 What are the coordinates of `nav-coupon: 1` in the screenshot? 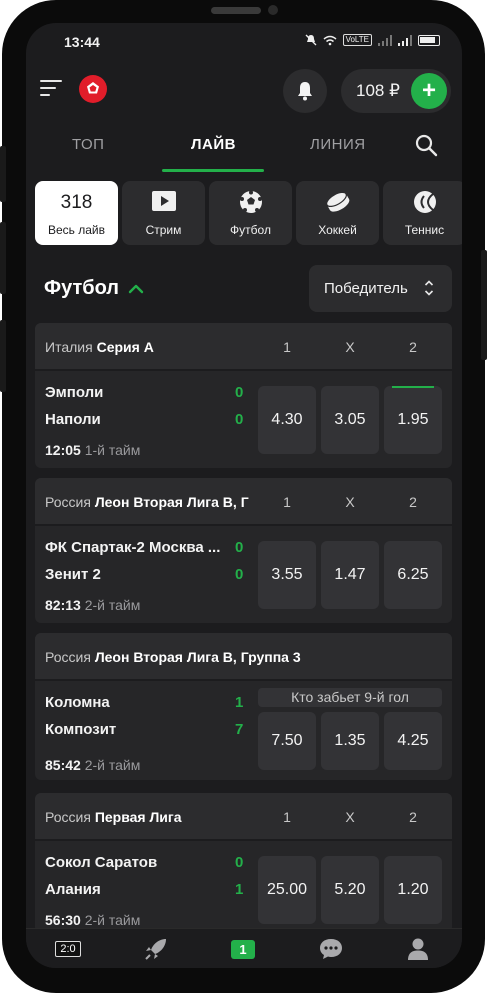 It's located at (243, 949).